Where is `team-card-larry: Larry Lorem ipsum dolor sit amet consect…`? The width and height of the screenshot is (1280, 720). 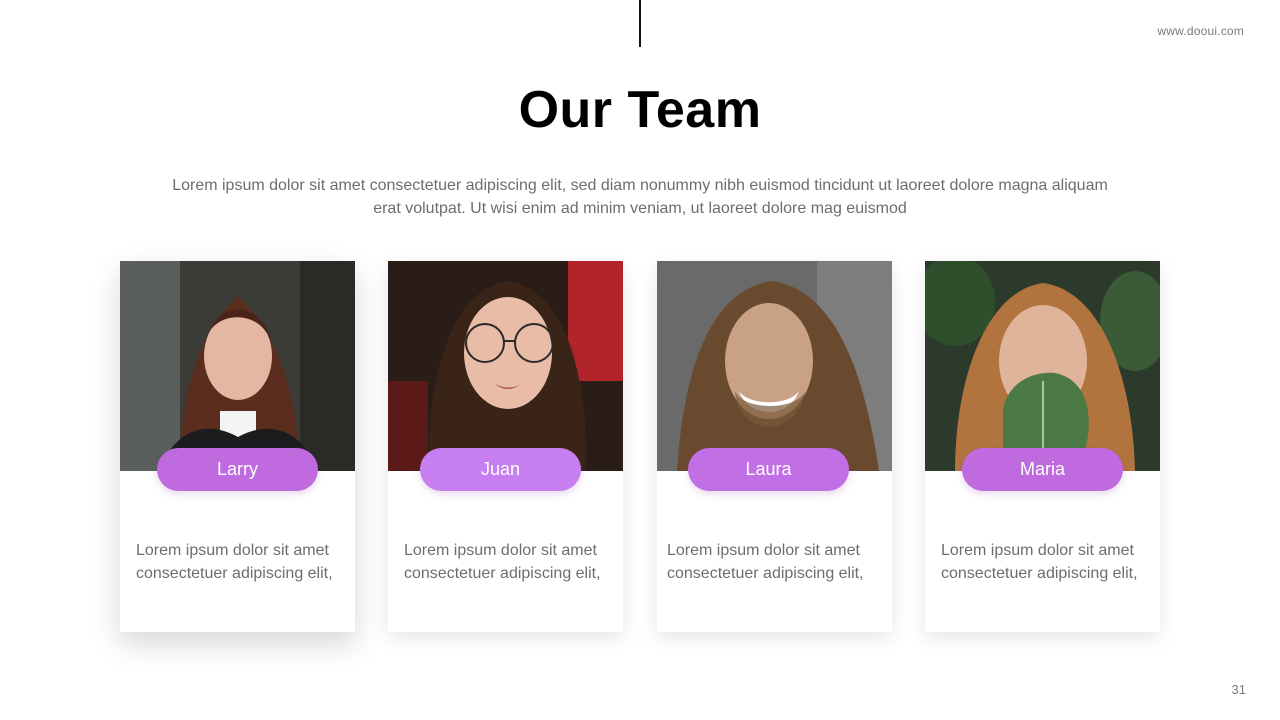
team-card-larry: Larry Lorem ipsum dolor sit amet consect… is located at coordinates (237, 446).